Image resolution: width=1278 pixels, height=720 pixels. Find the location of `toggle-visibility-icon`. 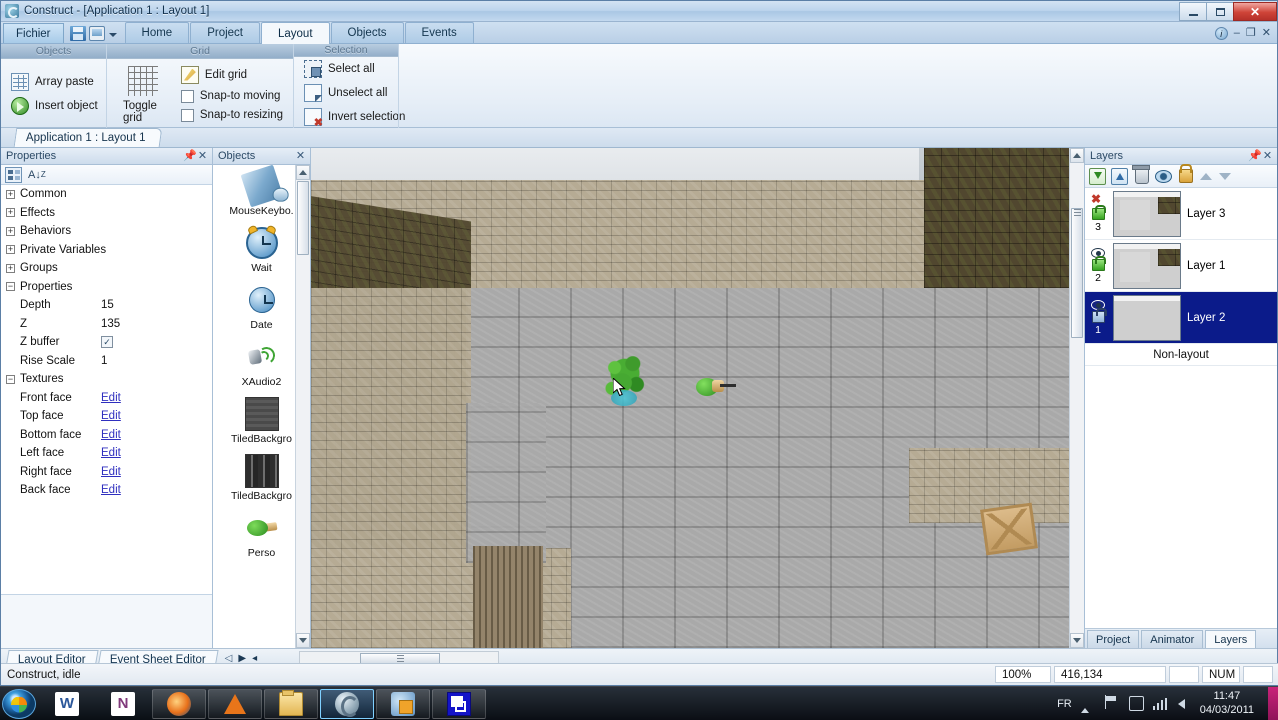

toggle-visibility-icon is located at coordinates (1163, 176).